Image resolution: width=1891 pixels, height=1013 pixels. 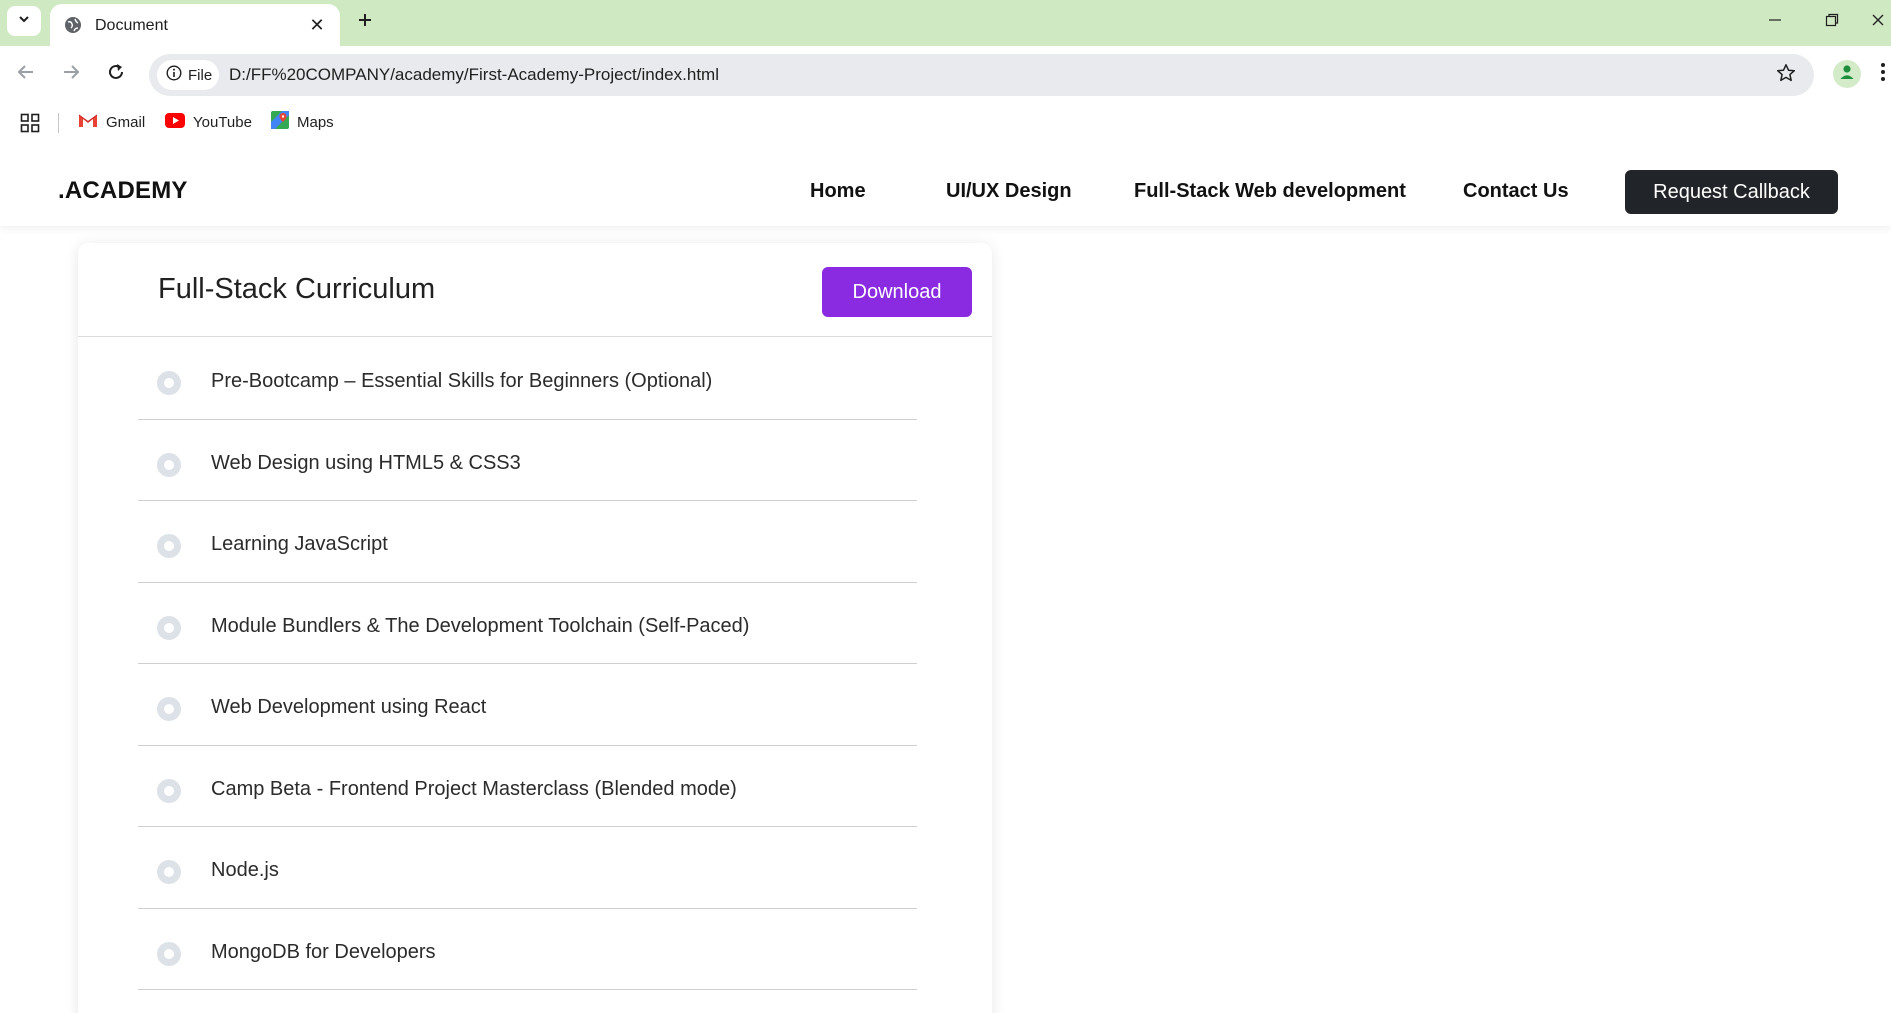 What do you see at coordinates (838, 191) in the screenshot?
I see `nav-link-home: Home` at bounding box center [838, 191].